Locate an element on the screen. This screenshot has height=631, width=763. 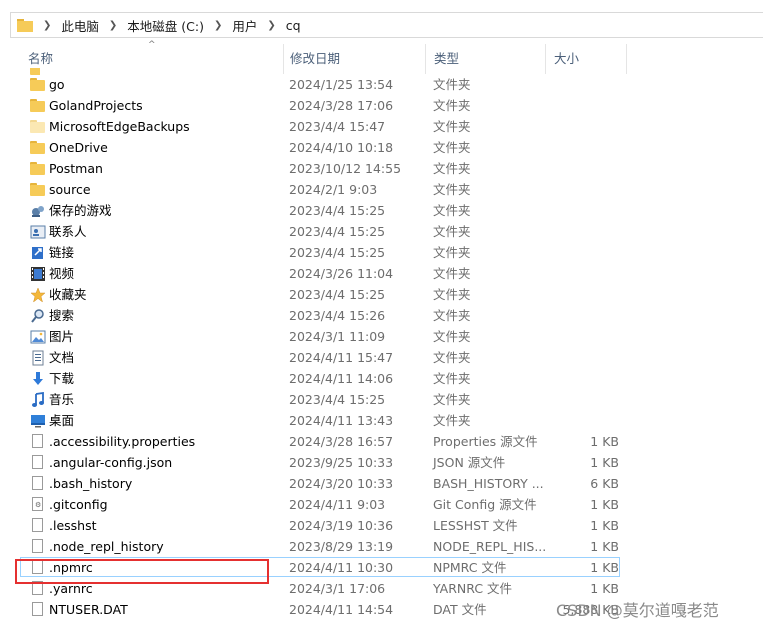
breadcrumb-this-pc: 此电脑 is located at coordinates (80, 25).